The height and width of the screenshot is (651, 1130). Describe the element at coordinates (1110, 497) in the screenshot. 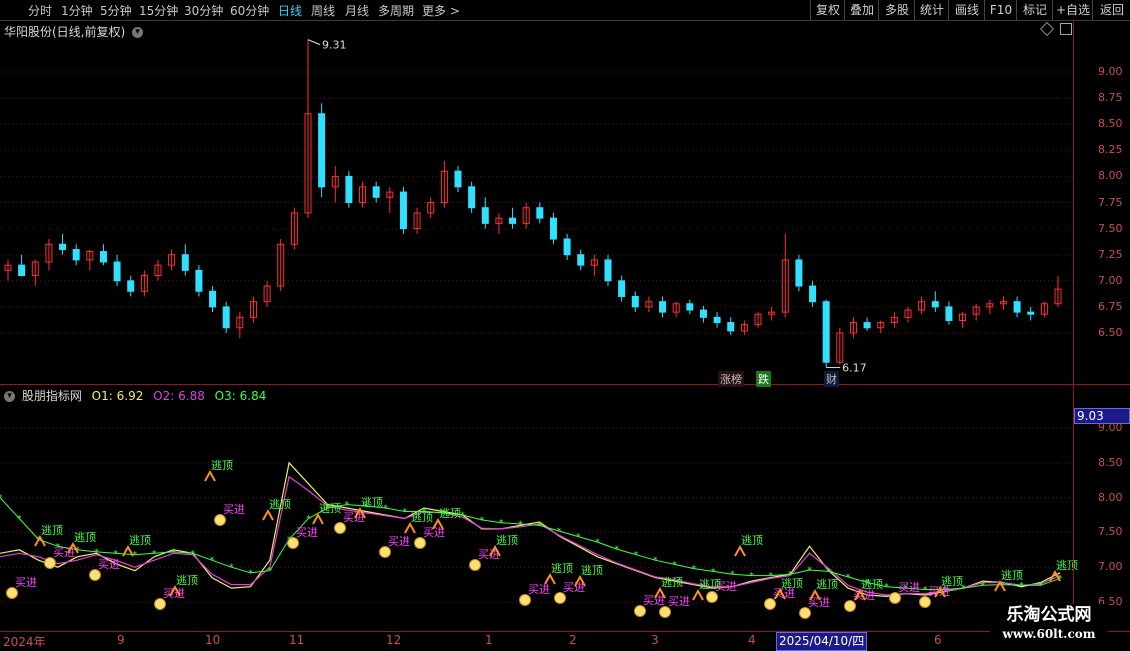

I see `indicator-tick-label: 8.00` at that location.